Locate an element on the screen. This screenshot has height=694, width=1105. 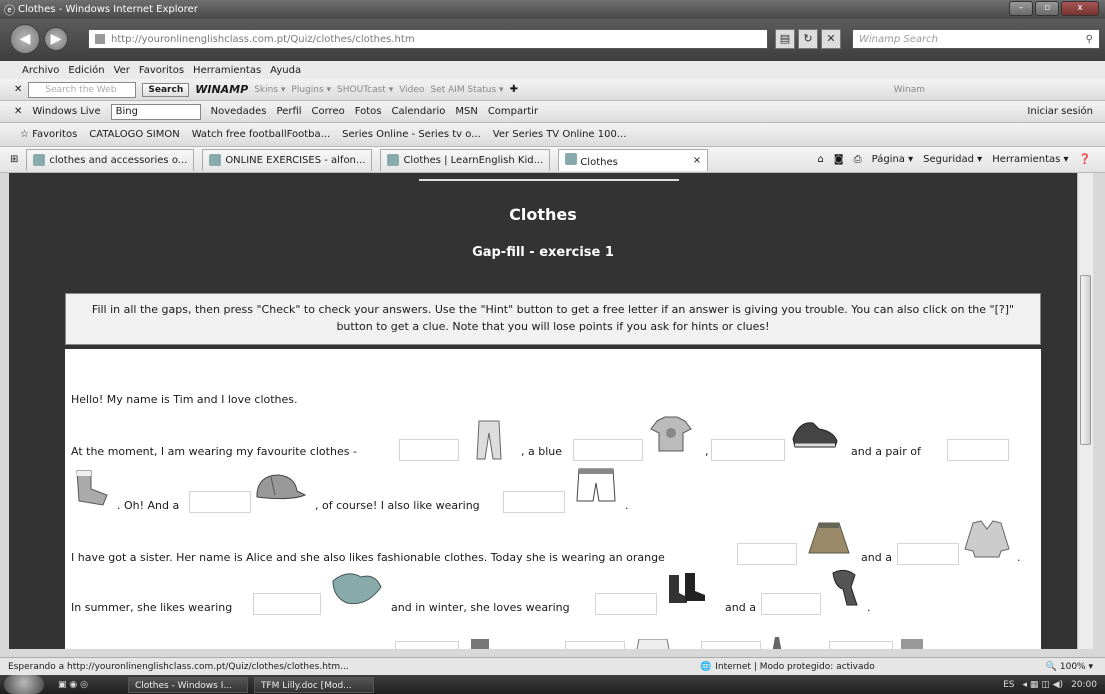
forward-button: ▶ is located at coordinates (56, 39).